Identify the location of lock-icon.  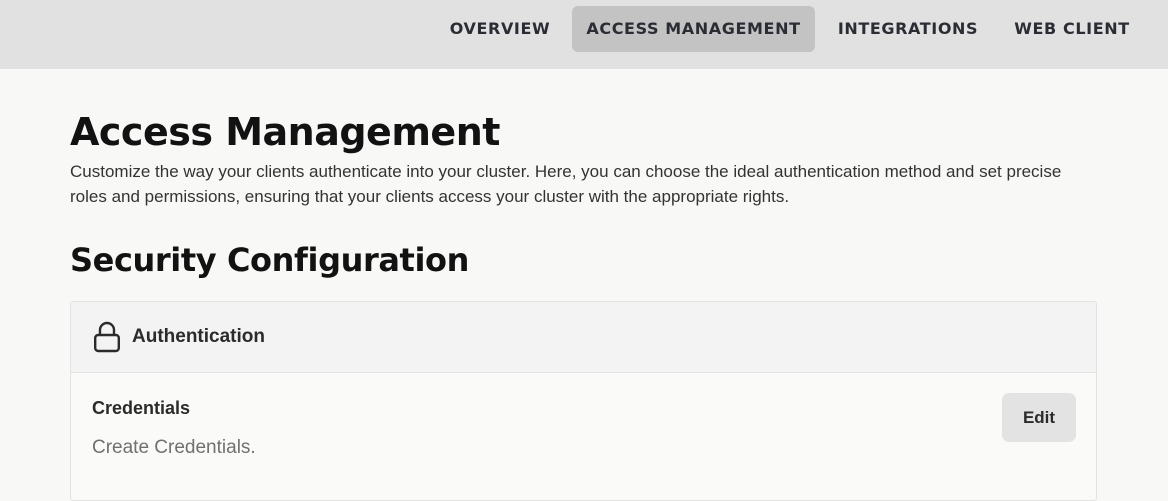
(107, 337).